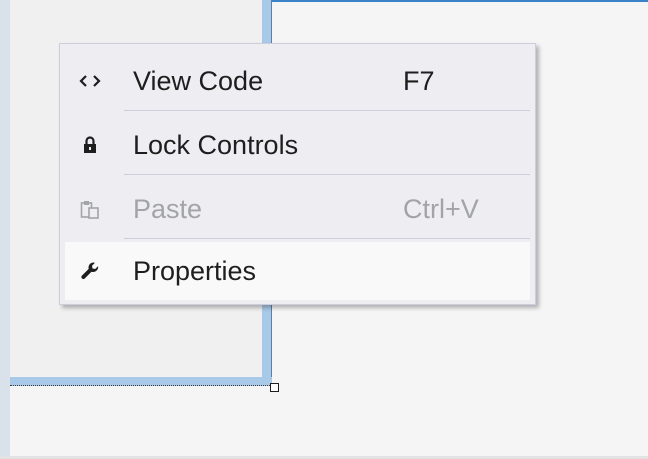 The image size is (648, 459). Describe the element at coordinates (198, 81) in the screenshot. I see `menu-item-label: View Code` at that location.